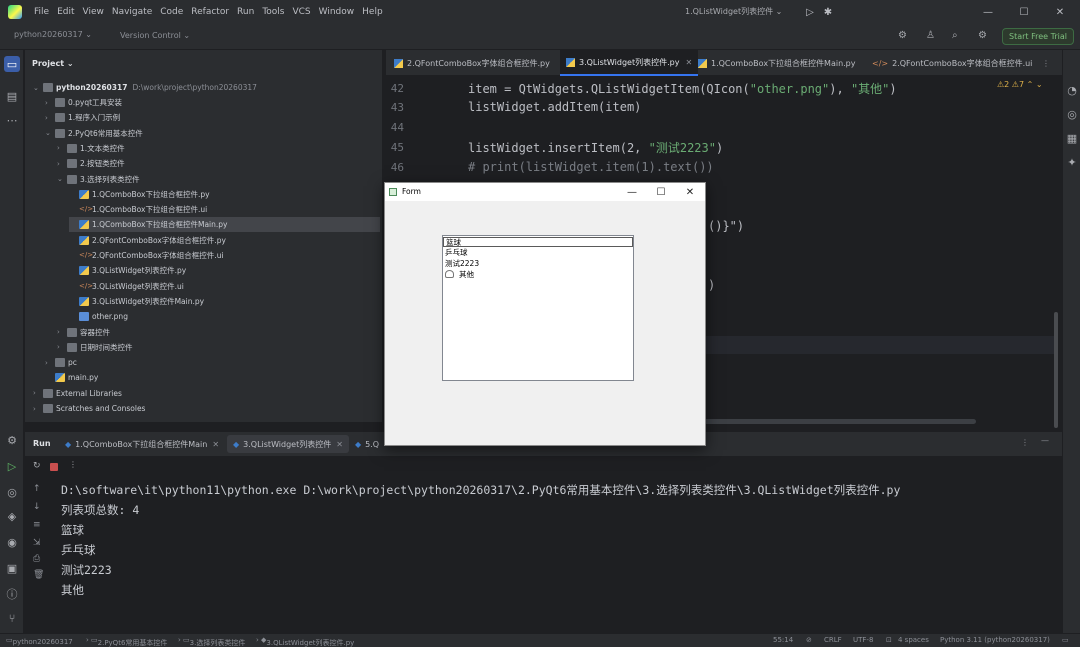 This screenshot has height=647, width=1080. Describe the element at coordinates (1056, 370) in the screenshot. I see `editor-vscrollbar` at that location.